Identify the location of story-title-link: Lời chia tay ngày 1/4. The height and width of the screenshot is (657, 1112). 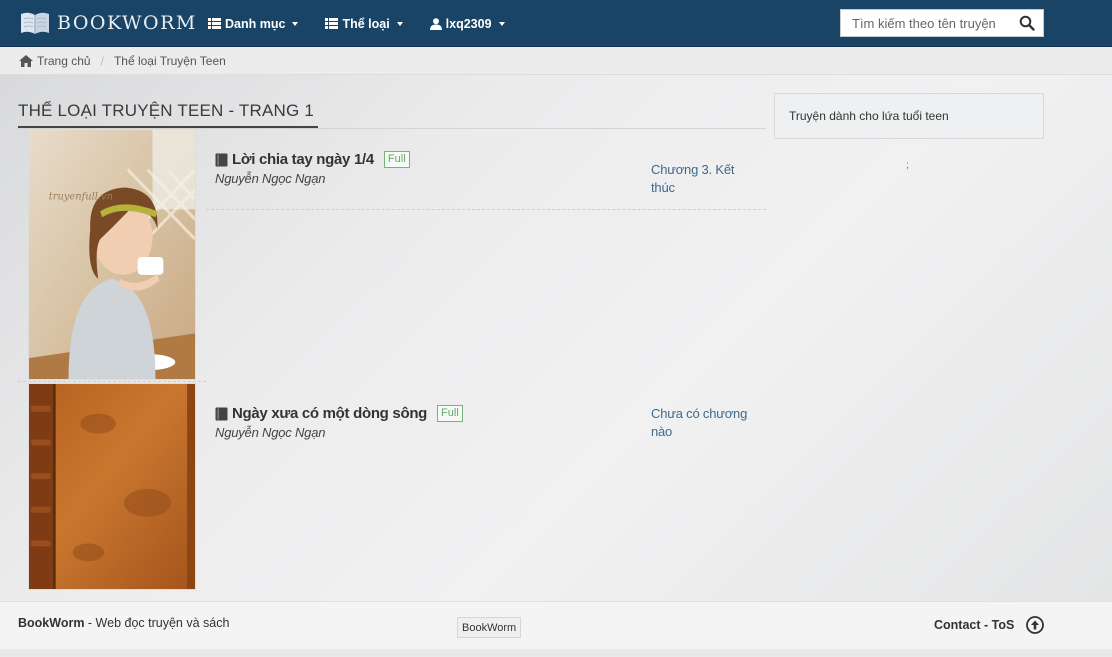
(303, 159).